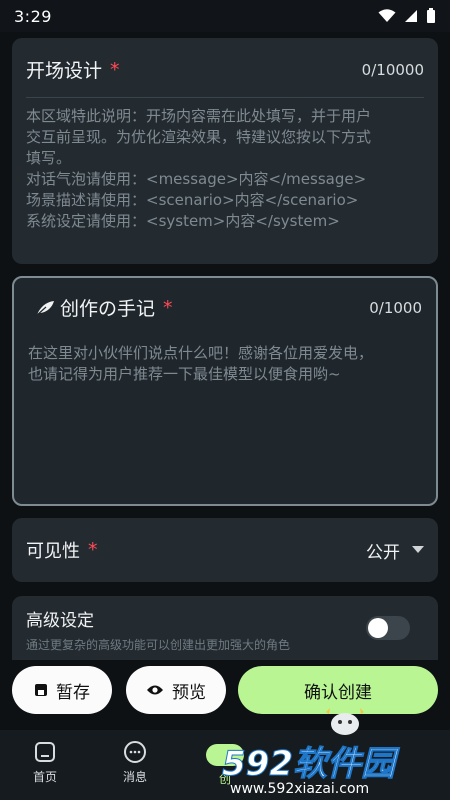  I want to click on status-time: 3:29, so click(33, 16).